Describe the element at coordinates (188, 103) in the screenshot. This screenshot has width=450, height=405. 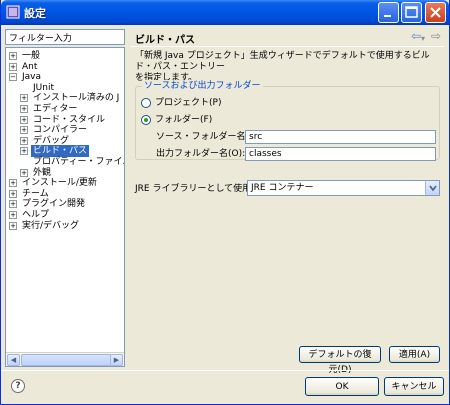
I see `project-radio-label: プロジェクト(P)` at that location.